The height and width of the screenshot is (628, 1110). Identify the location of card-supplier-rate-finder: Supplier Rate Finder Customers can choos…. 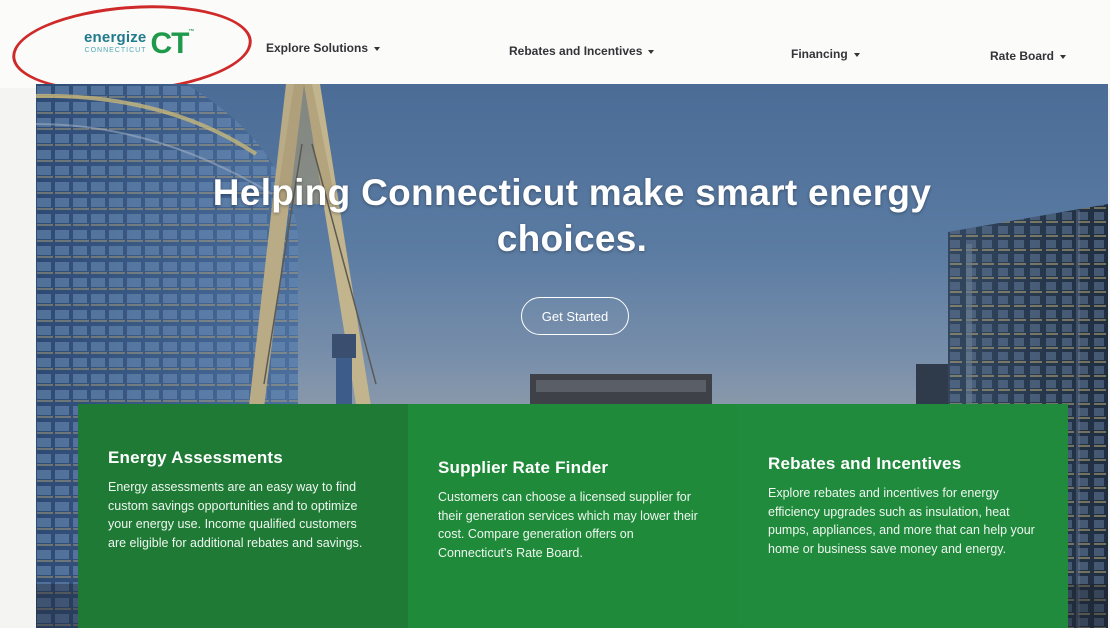
(573, 516).